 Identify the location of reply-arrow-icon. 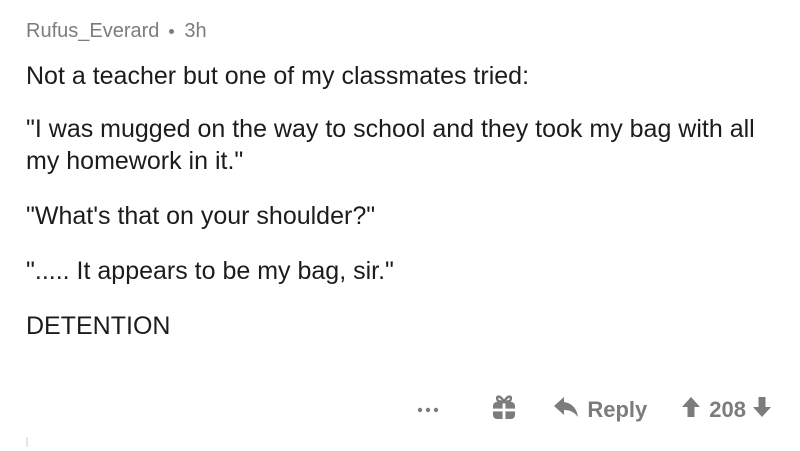
(566, 410).